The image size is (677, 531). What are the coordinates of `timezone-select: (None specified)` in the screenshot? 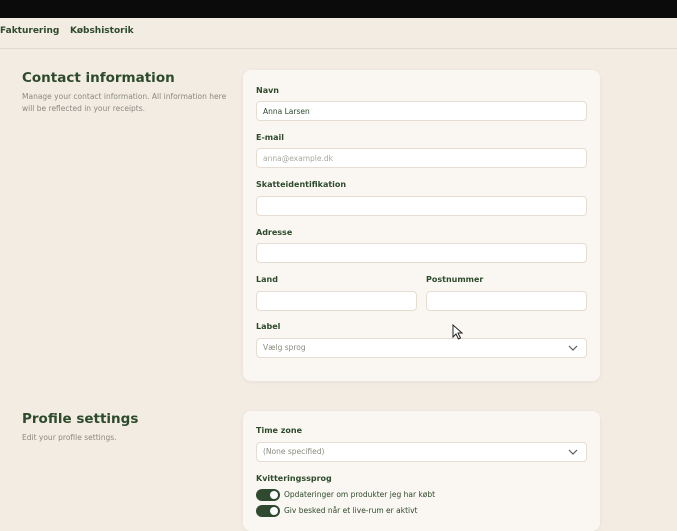 It's located at (421, 452).